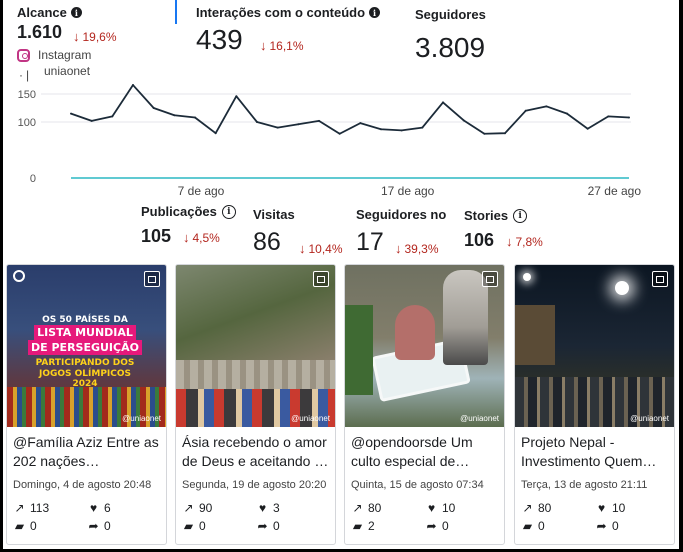 The width and height of the screenshot is (683, 552). Describe the element at coordinates (450, 14) in the screenshot. I see `followers-label: Seguidores` at that location.